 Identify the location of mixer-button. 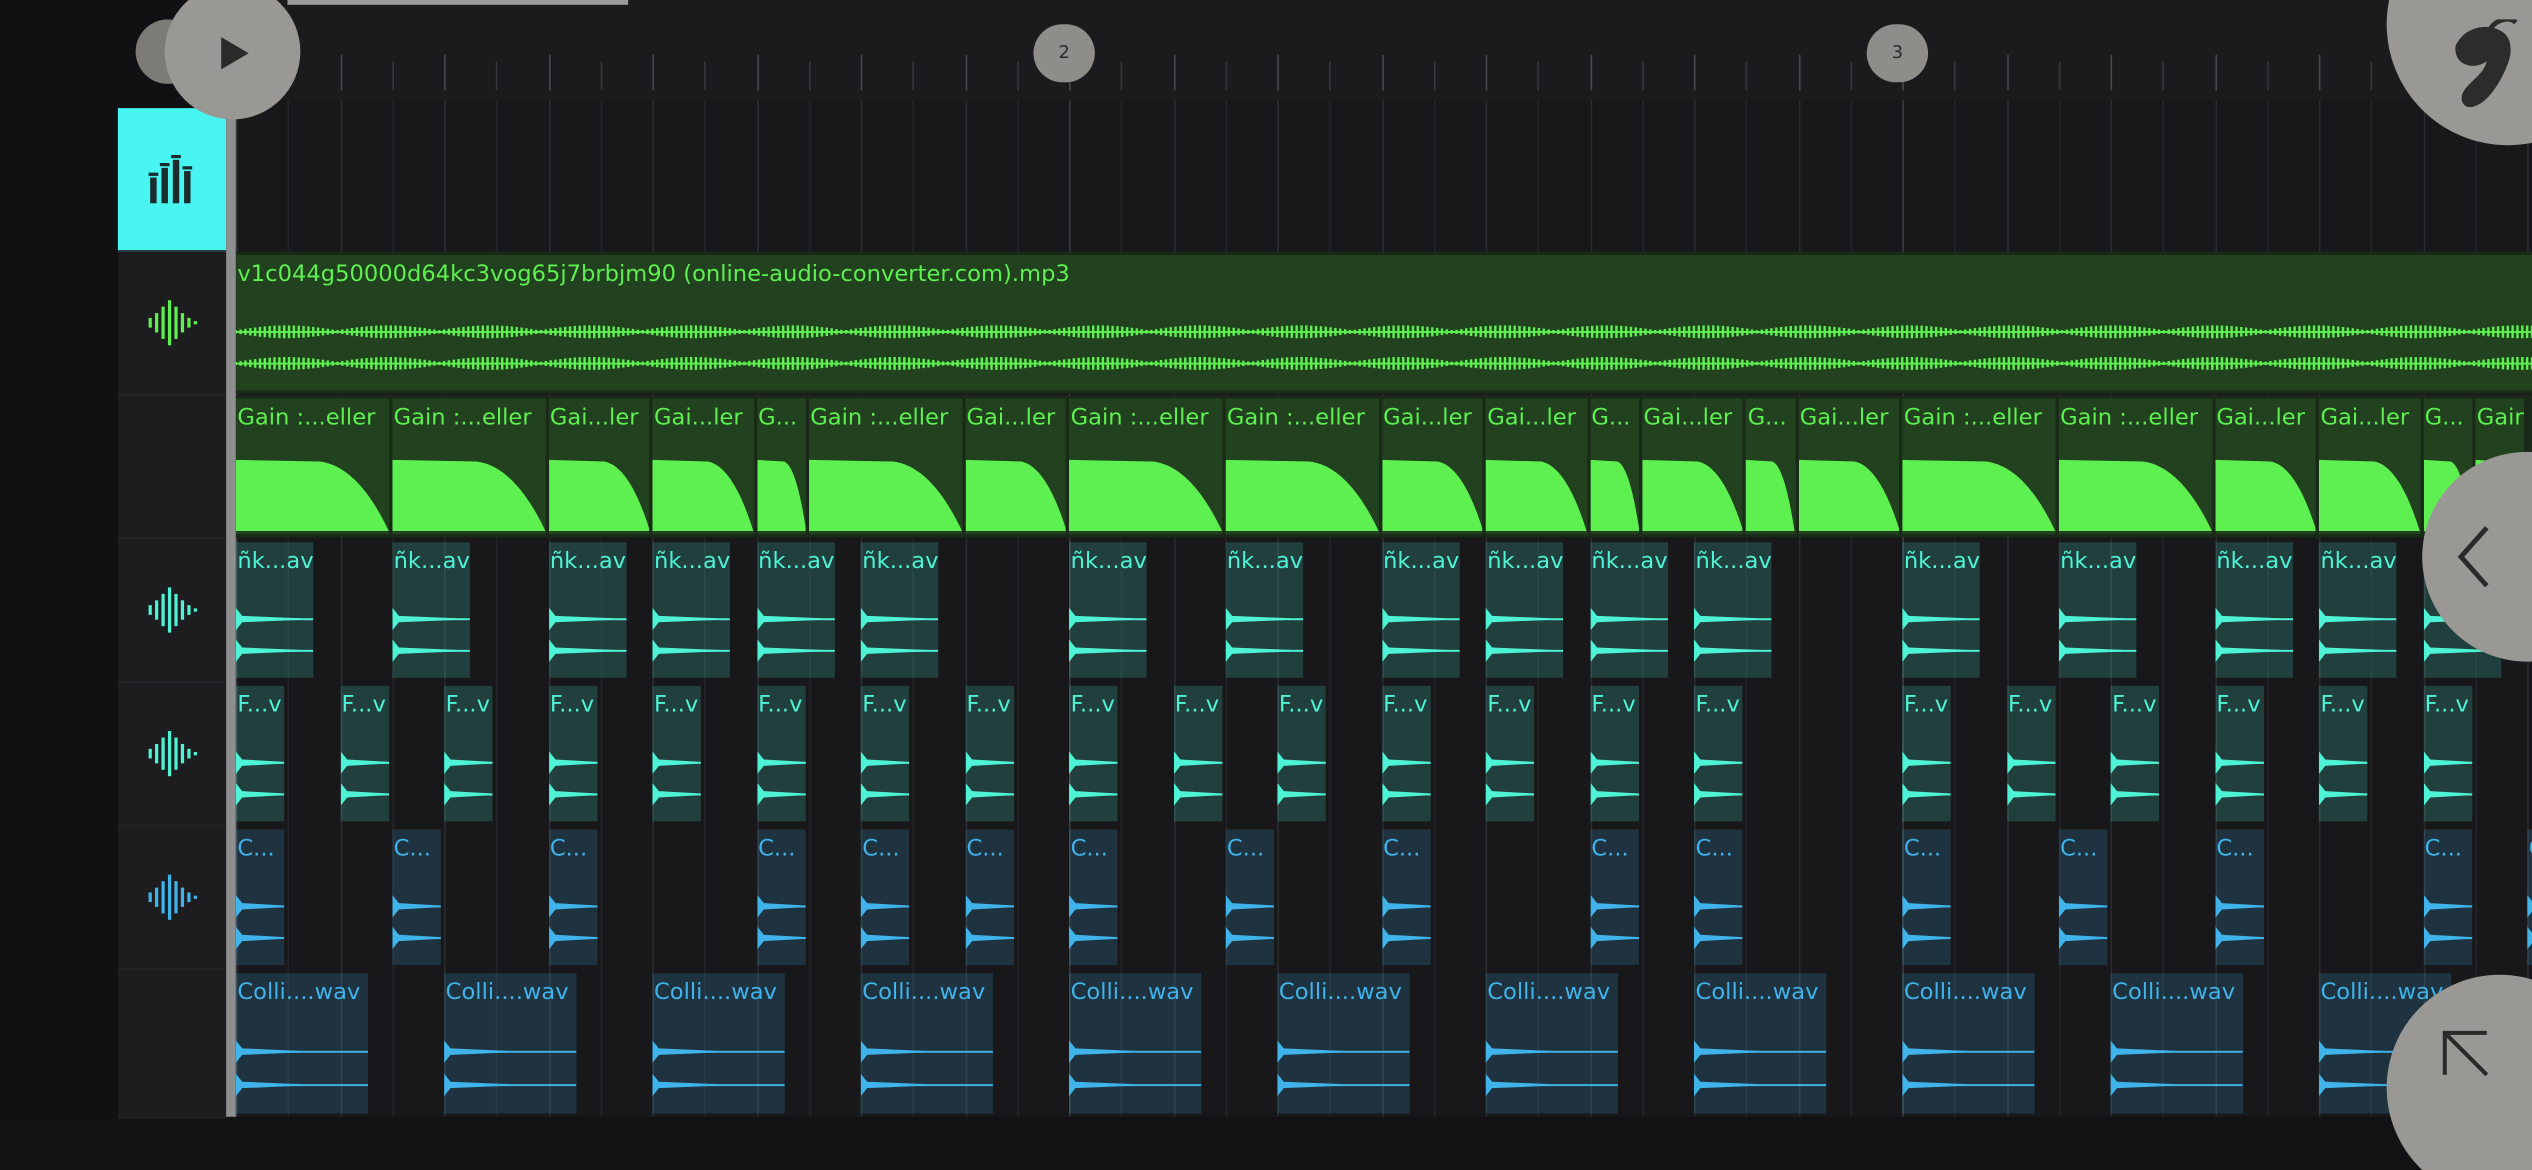
(172, 180).